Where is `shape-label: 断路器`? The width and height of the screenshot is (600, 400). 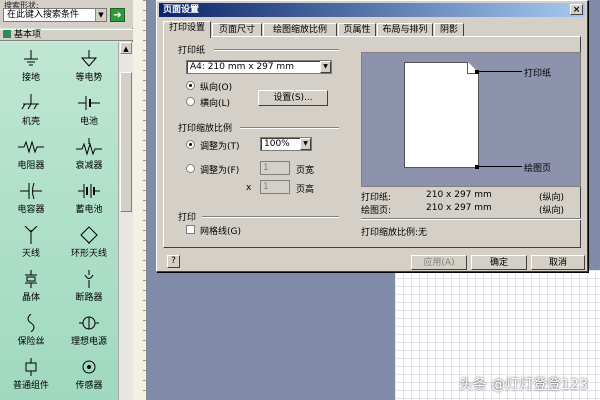 shape-label: 断路器 is located at coordinates (89, 298).